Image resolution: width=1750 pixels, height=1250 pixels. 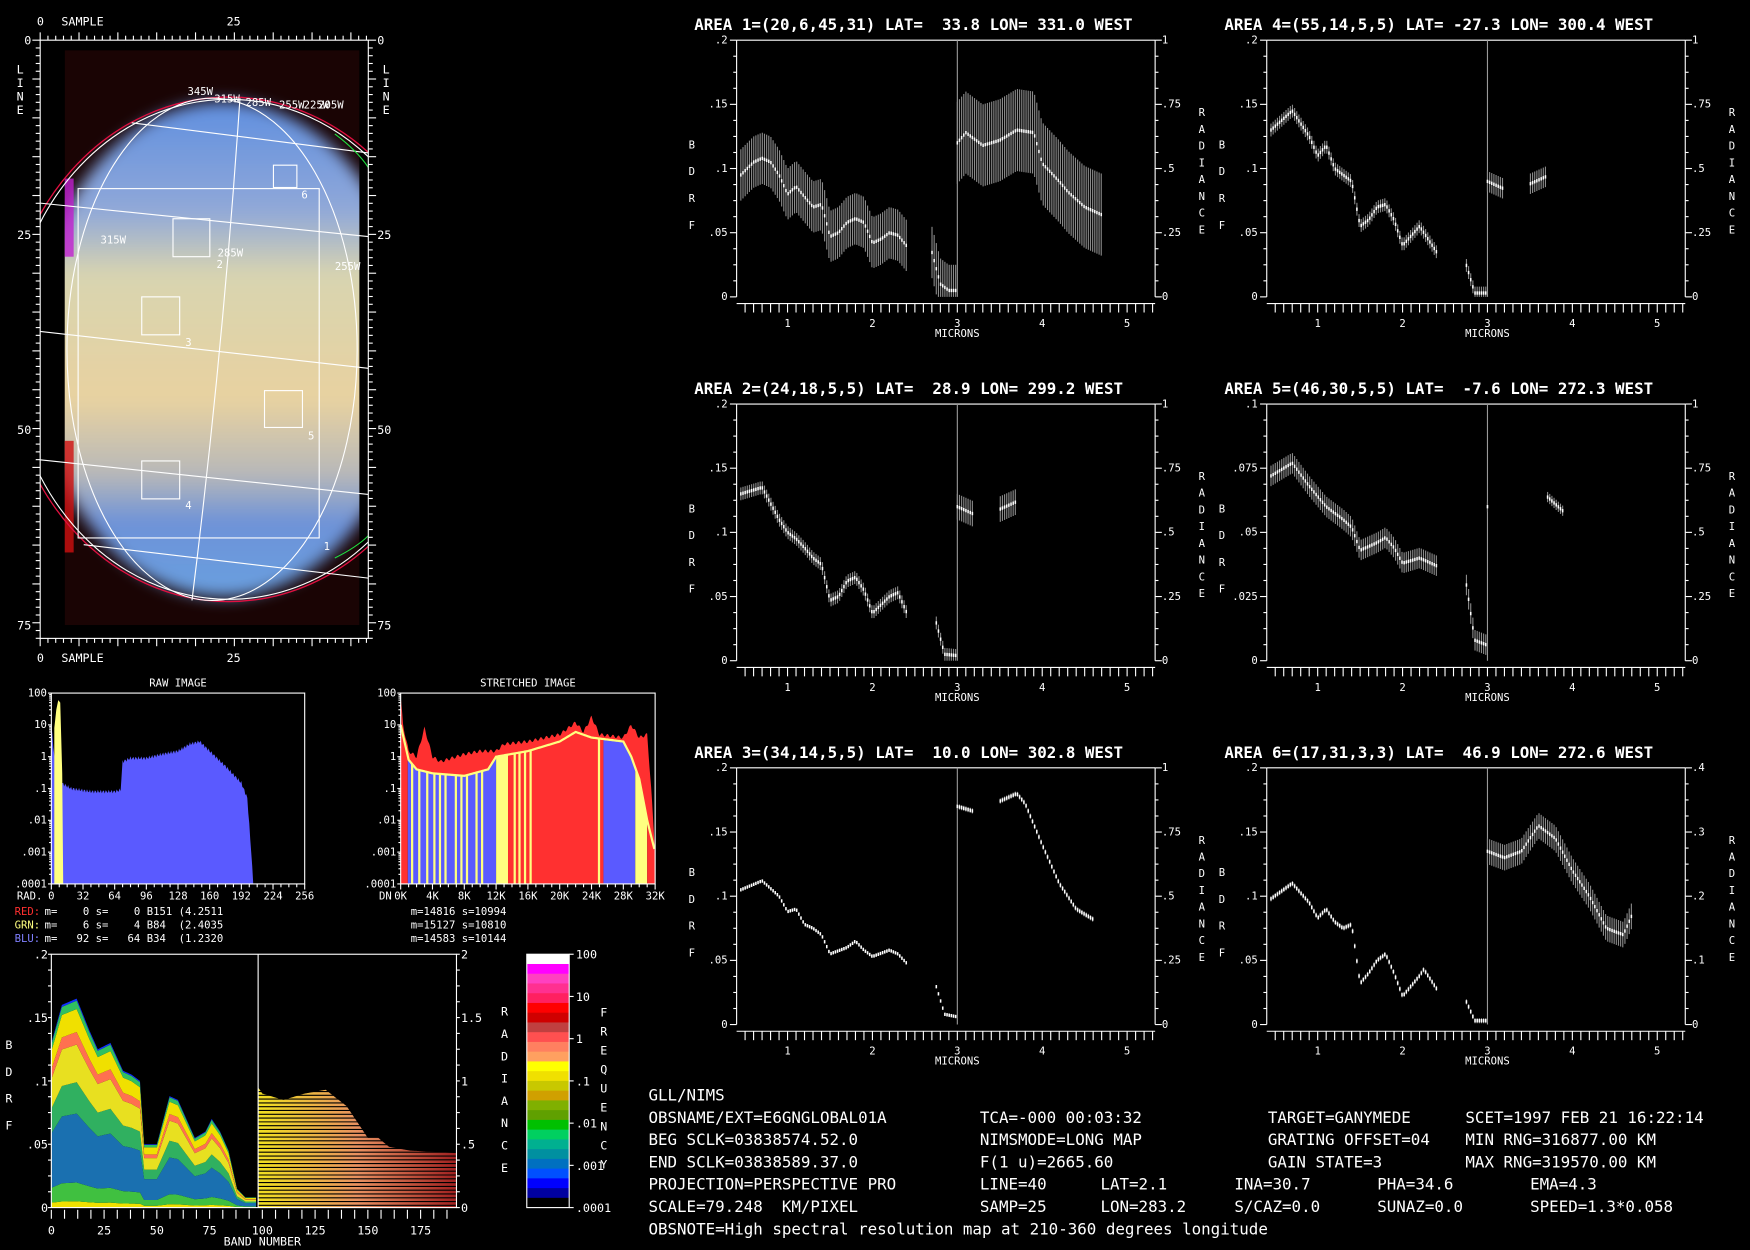 What do you see at coordinates (787, 688) in the screenshot?
I see `x-tick-label: 1` at bounding box center [787, 688].